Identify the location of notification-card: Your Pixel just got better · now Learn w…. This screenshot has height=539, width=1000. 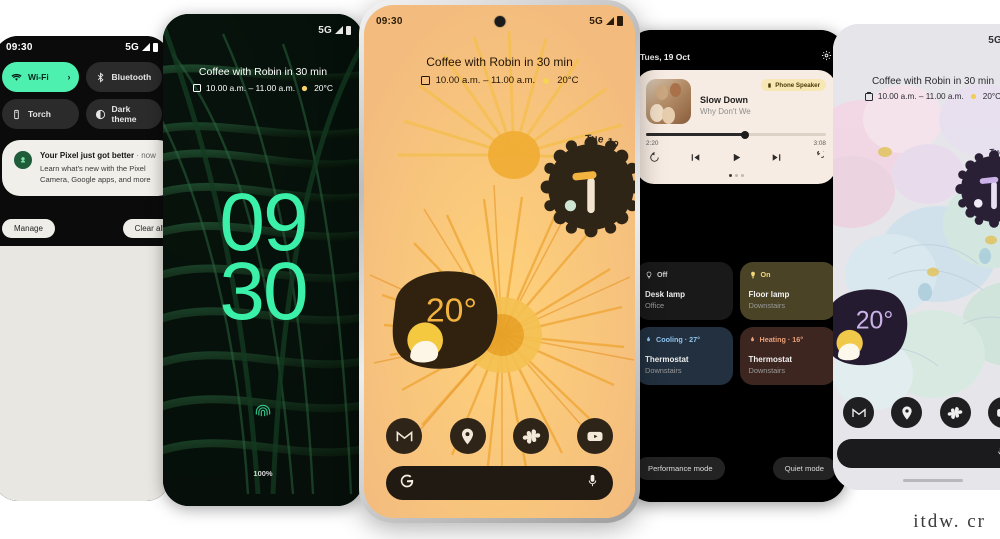
(86, 168).